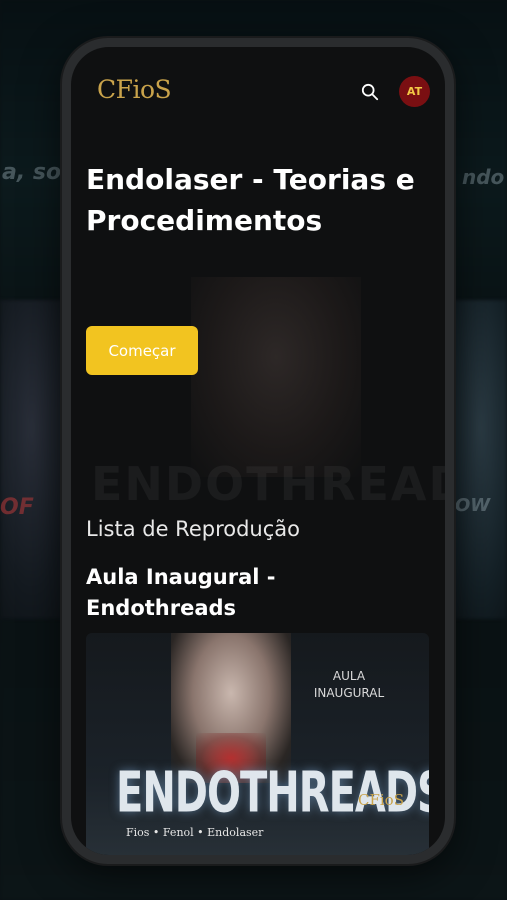 The width and height of the screenshot is (507, 900). What do you see at coordinates (193, 529) in the screenshot?
I see `playlist-heading: Lista de Reprodução` at bounding box center [193, 529].